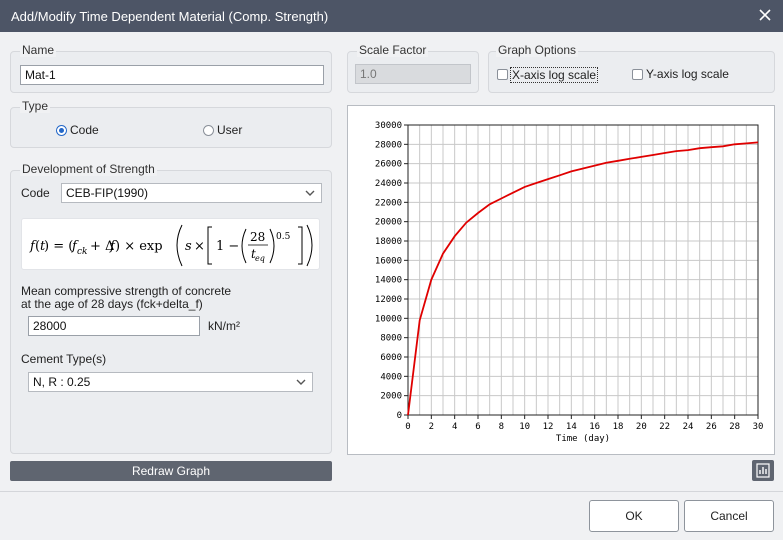  What do you see at coordinates (388, 281) in the screenshot?
I see `y-tick-label: 14000` at bounding box center [388, 281].